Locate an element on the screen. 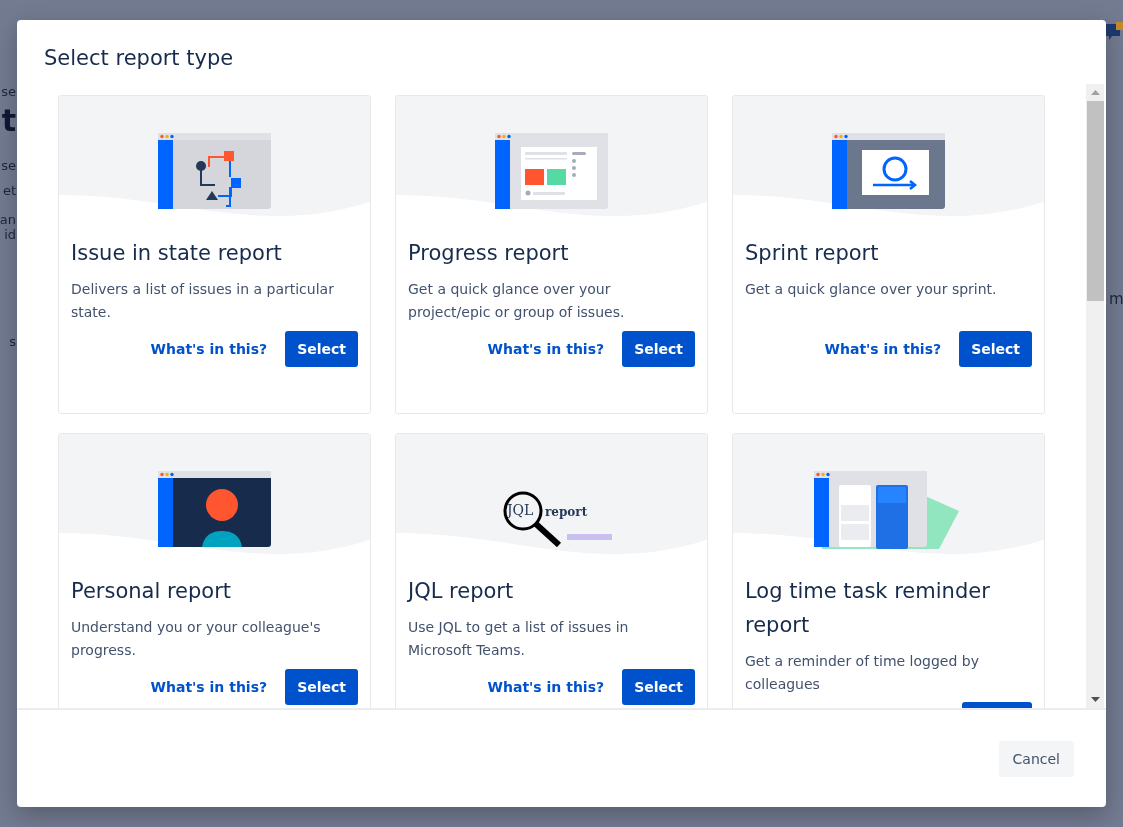 The height and width of the screenshot is (827, 1123). background-text: id is located at coordinates (9, 234).